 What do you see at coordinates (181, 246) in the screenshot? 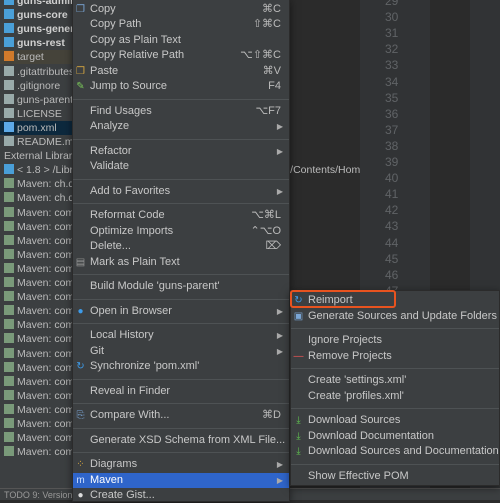
I see `menu-item-delete: Delete... ⌦` at bounding box center [181, 246].